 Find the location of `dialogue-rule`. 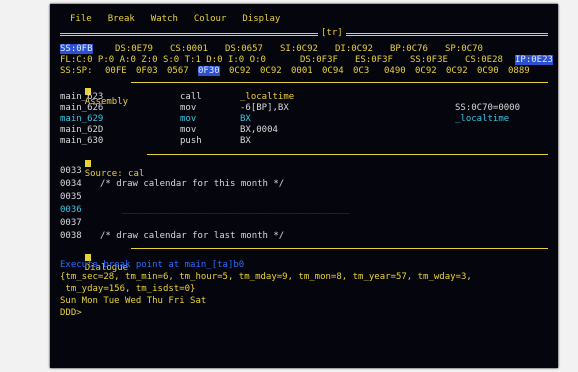

dialogue-rule is located at coordinates (304, 248).